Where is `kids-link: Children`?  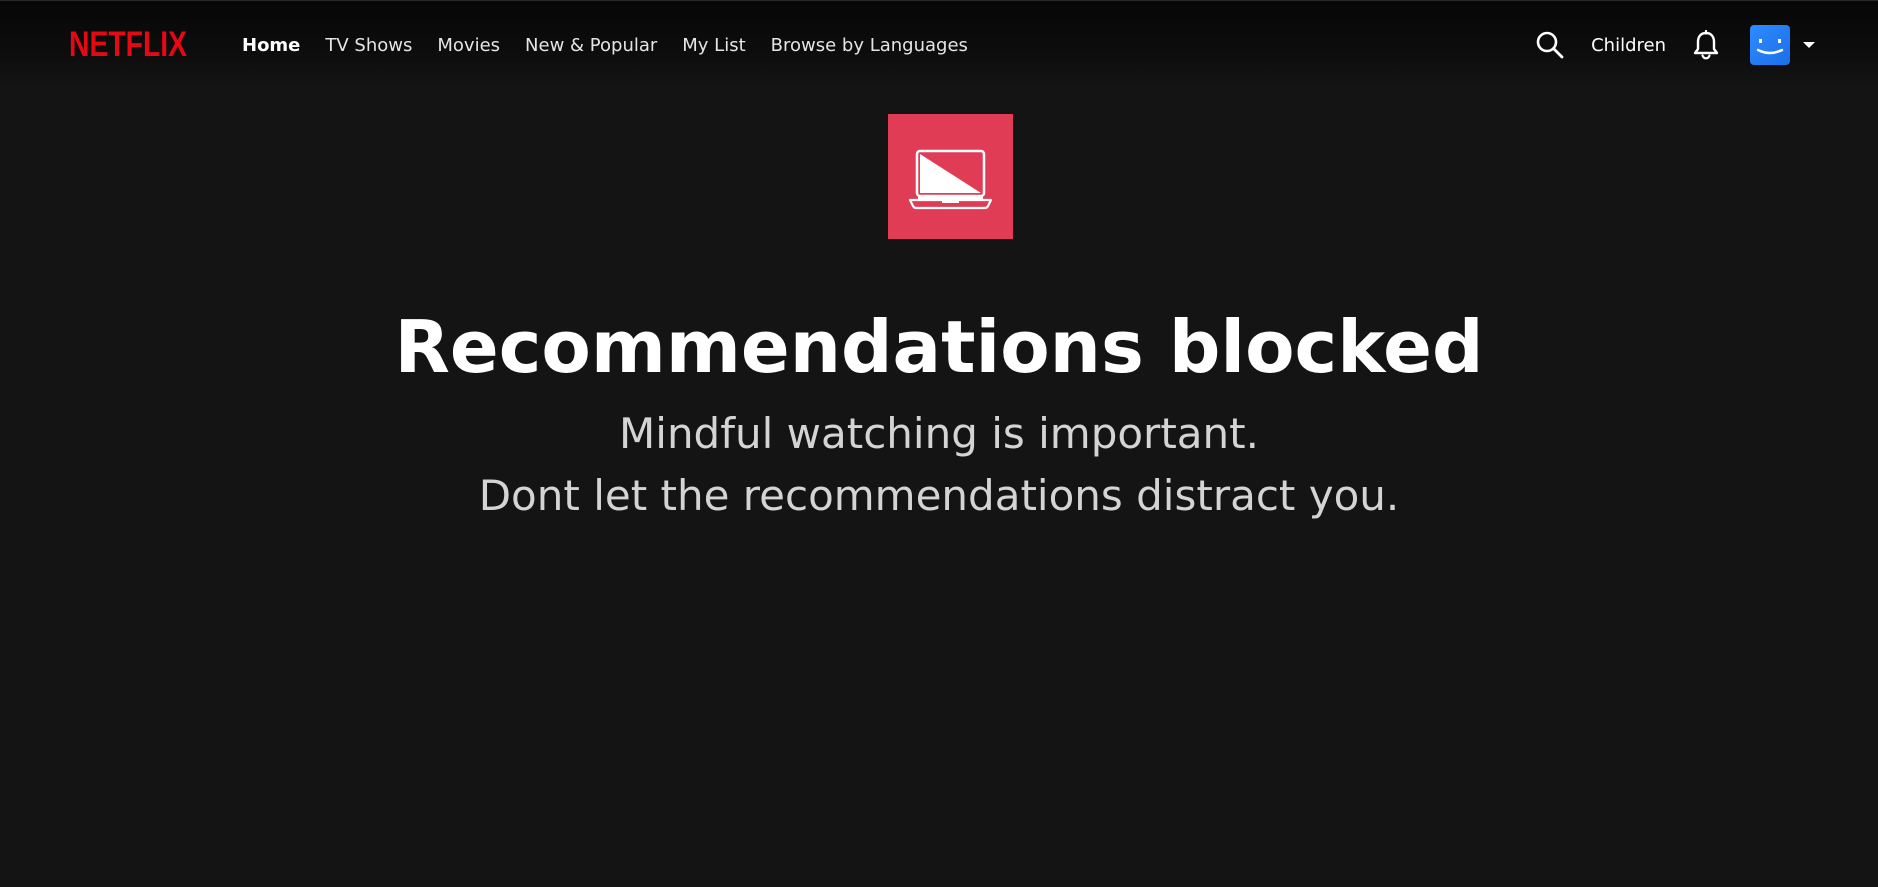
kids-link: Children is located at coordinates (1628, 45).